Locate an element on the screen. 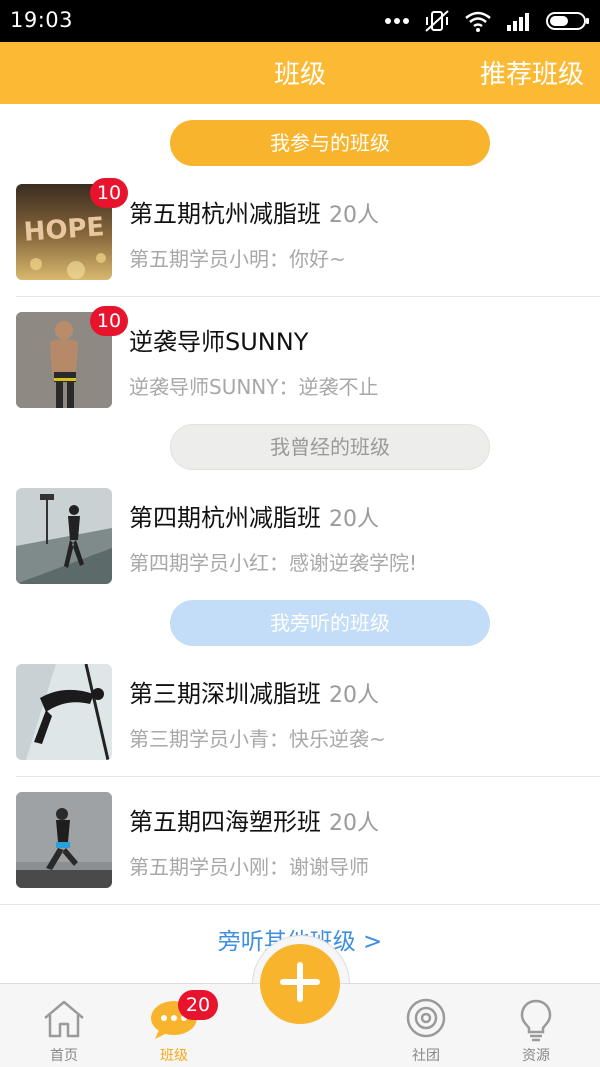 This screenshot has height=1067, width=600. last-message: 第五期学员小明：你好~ is located at coordinates (237, 259).